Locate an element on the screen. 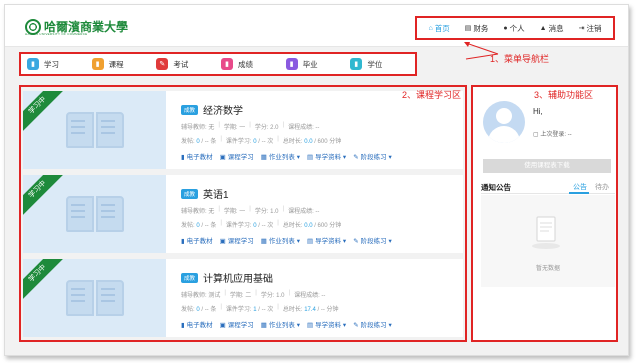 The image size is (636, 363). course-term: 学期: 二 is located at coordinates (240, 296).